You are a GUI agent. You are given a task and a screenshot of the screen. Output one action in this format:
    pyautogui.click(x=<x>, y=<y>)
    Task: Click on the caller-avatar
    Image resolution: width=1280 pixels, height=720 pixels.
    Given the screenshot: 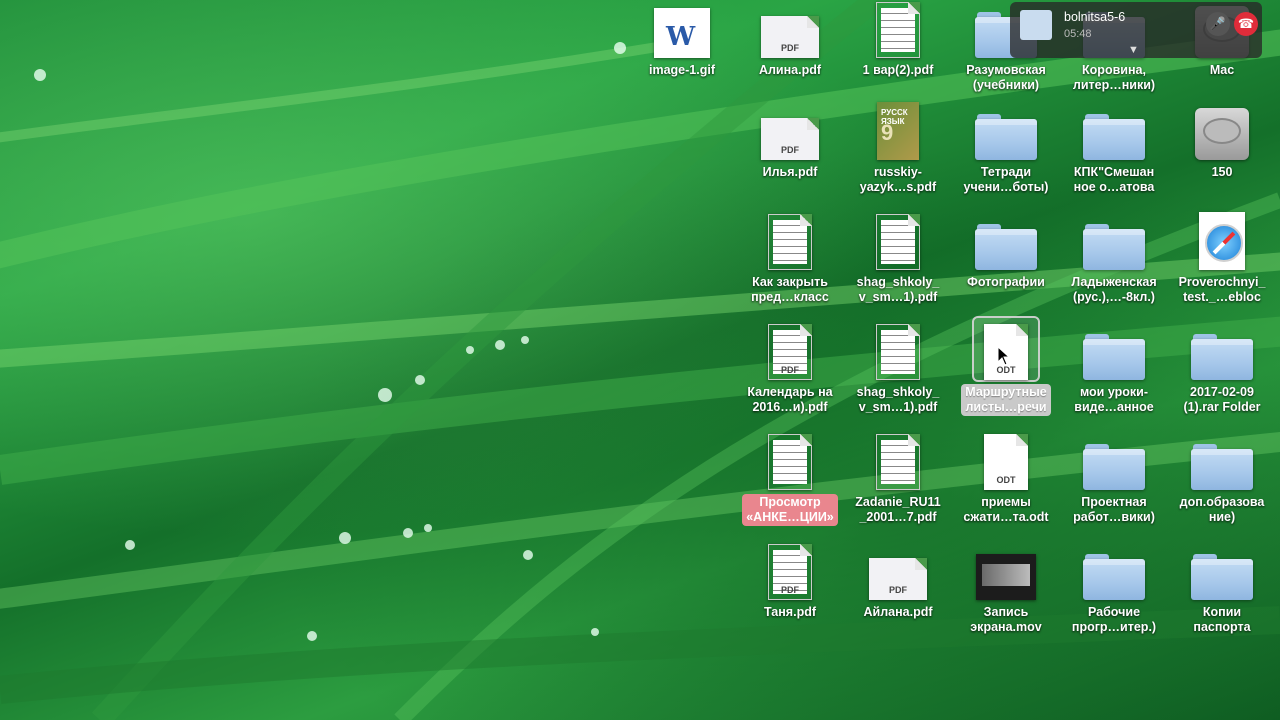 What is the action you would take?
    pyautogui.click(x=1036, y=25)
    